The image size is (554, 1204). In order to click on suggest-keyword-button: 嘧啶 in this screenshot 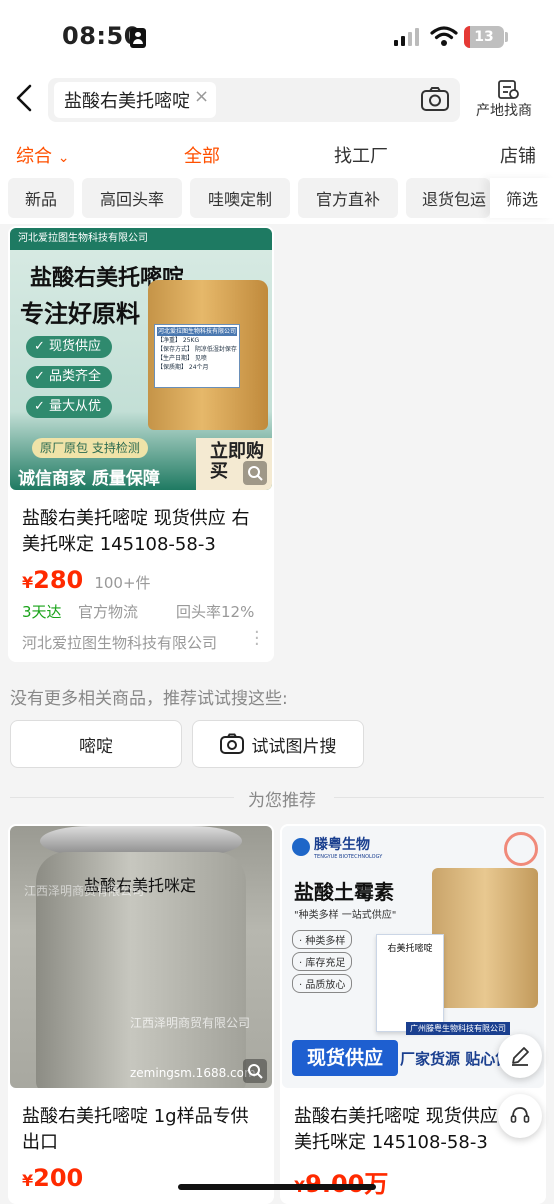, I will do `click(96, 744)`.